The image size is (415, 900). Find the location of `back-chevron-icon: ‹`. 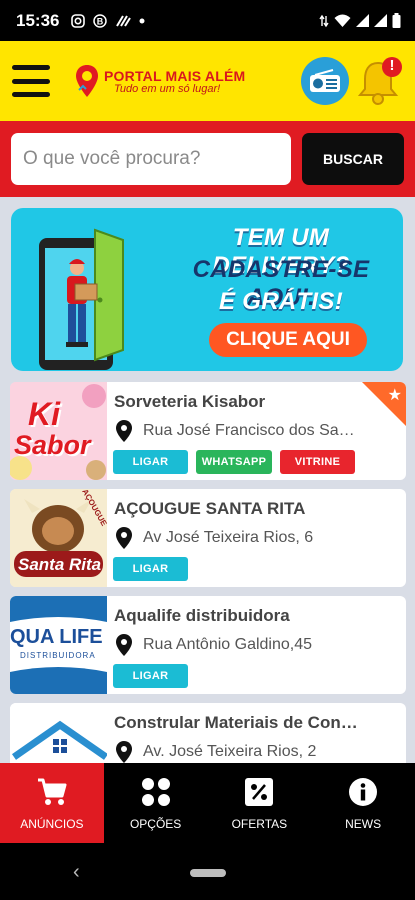

back-chevron-icon: ‹ is located at coordinates (76, 872).